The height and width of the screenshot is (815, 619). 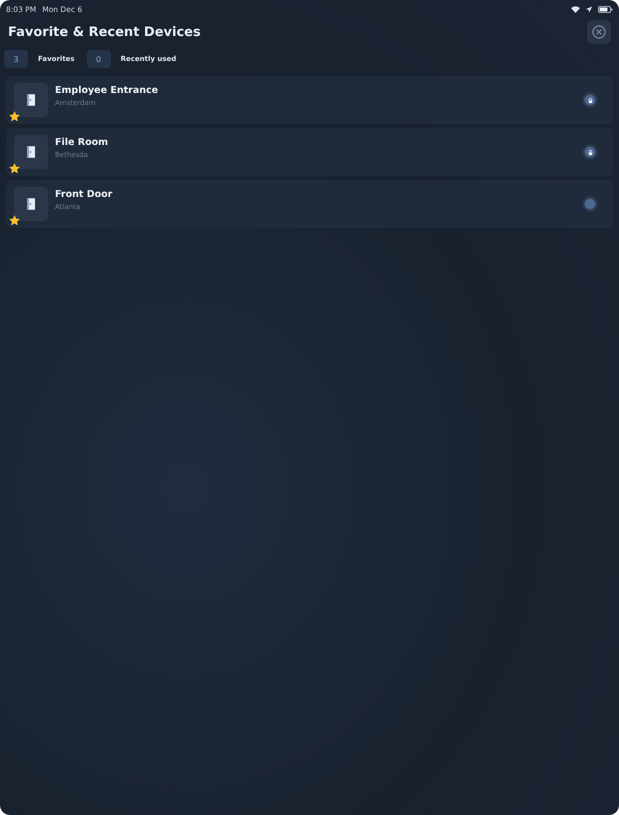 I want to click on device-name: Front Door, so click(x=84, y=194).